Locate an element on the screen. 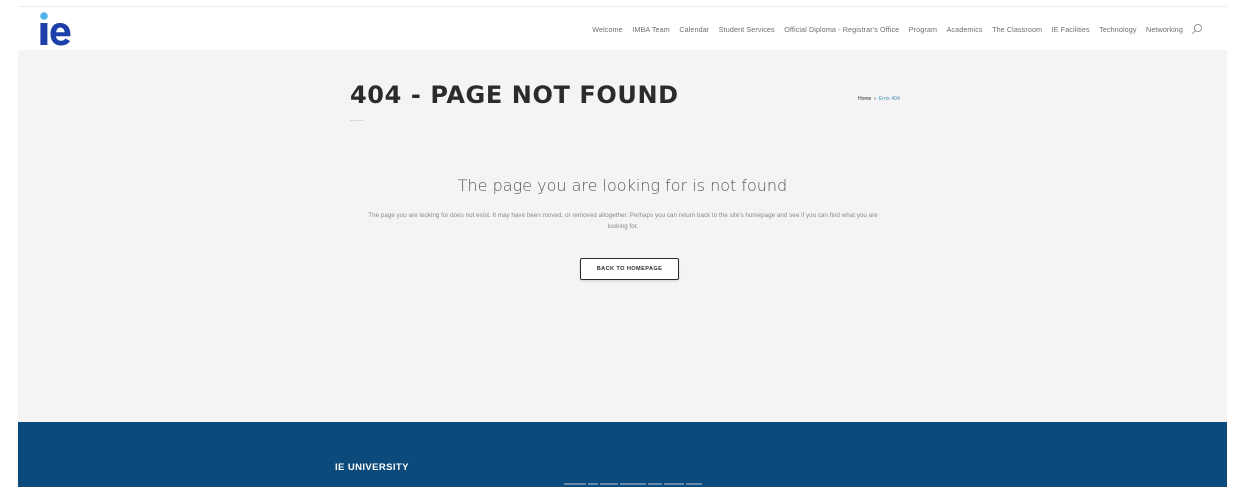 The height and width of the screenshot is (487, 1243). back-to-homepage-button: BACK TO HOMEPAGE is located at coordinates (629, 269).